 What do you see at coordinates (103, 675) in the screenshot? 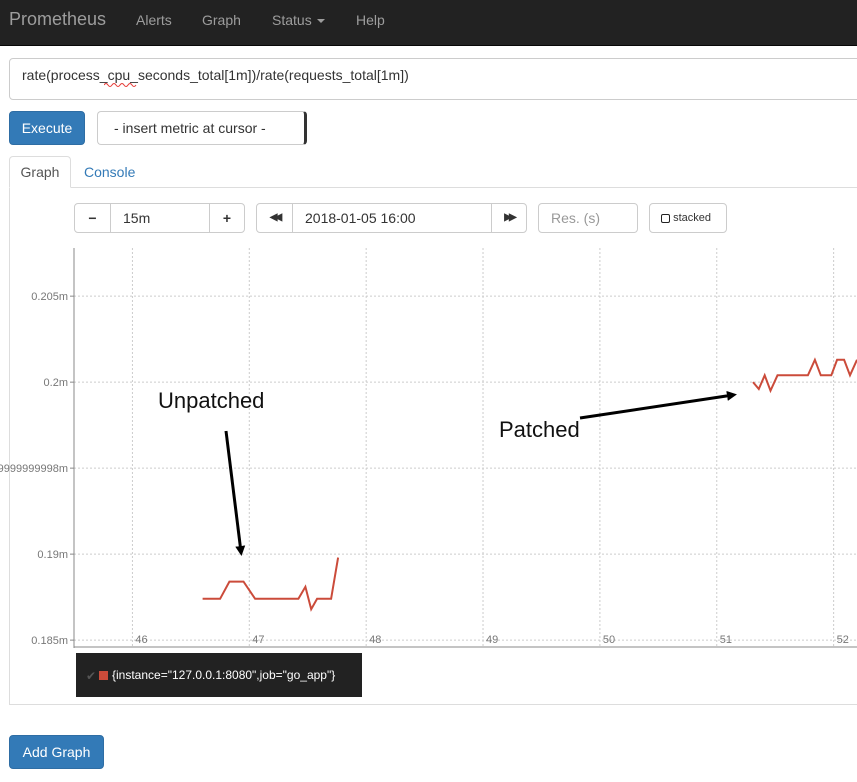
I see `series-swatch` at bounding box center [103, 675].